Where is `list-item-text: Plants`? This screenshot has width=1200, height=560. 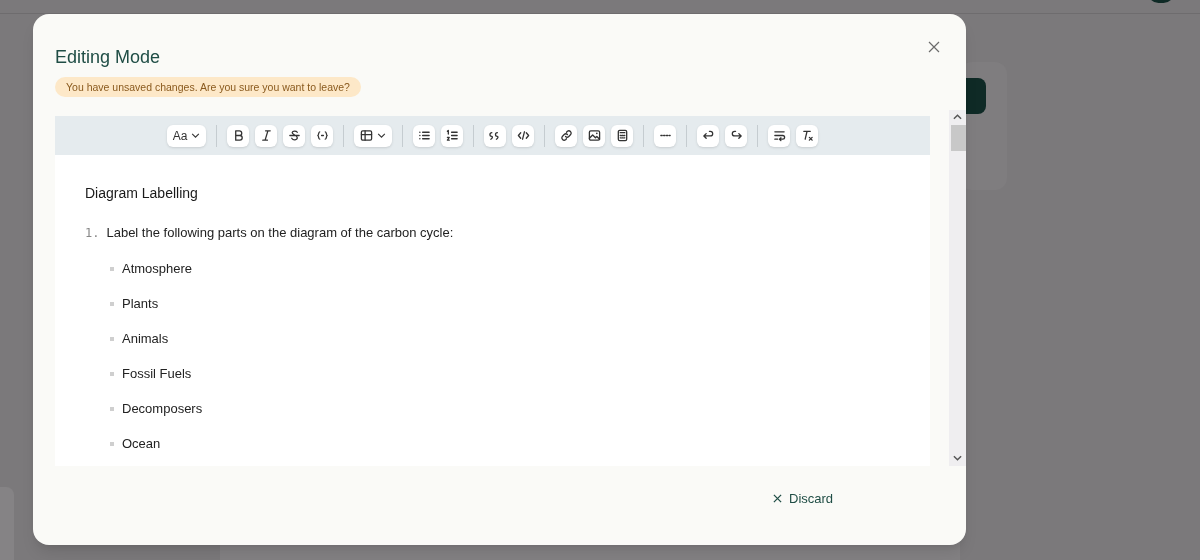 list-item-text: Plants is located at coordinates (140, 303).